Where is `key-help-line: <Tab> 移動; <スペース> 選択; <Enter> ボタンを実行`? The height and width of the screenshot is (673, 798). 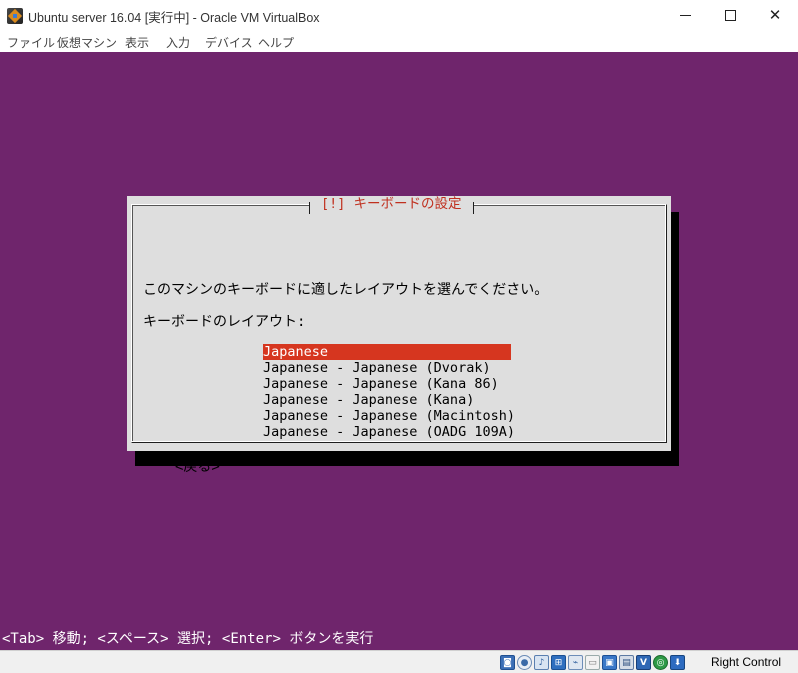 key-help-line: <Tab> 移動; <スペース> 選択; <Enter> ボタンを実行 is located at coordinates (188, 639).